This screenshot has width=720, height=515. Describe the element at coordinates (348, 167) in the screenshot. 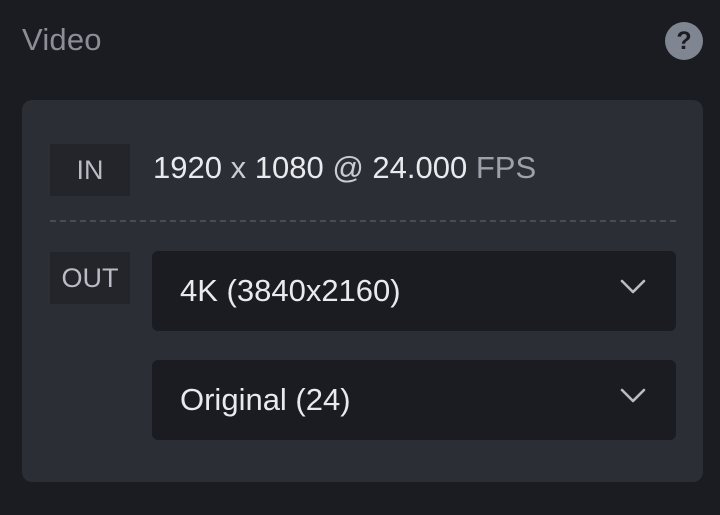

I see `at-sign: @` at that location.